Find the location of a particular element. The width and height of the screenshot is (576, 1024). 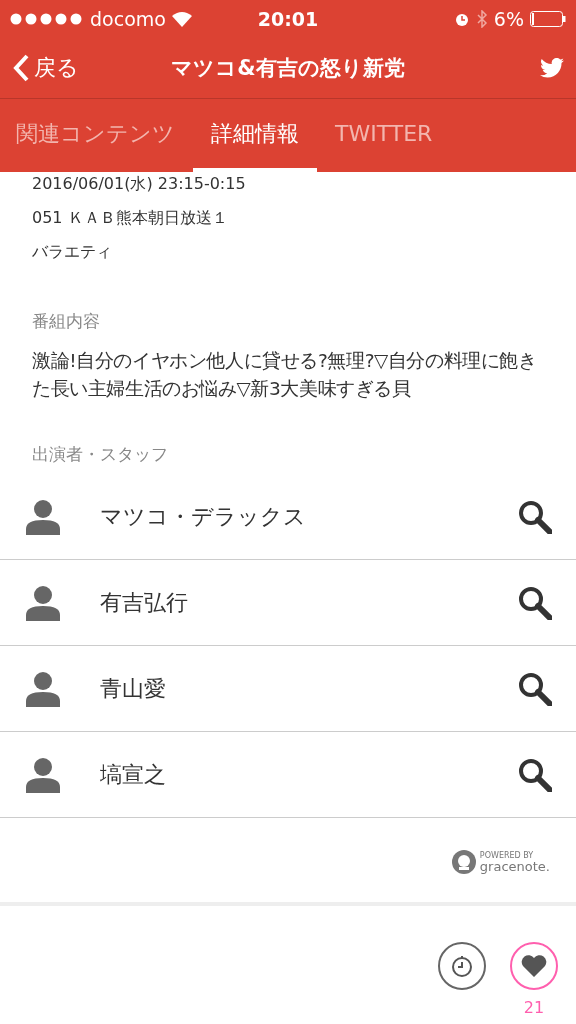

chevron-left-icon is located at coordinates (21, 68).